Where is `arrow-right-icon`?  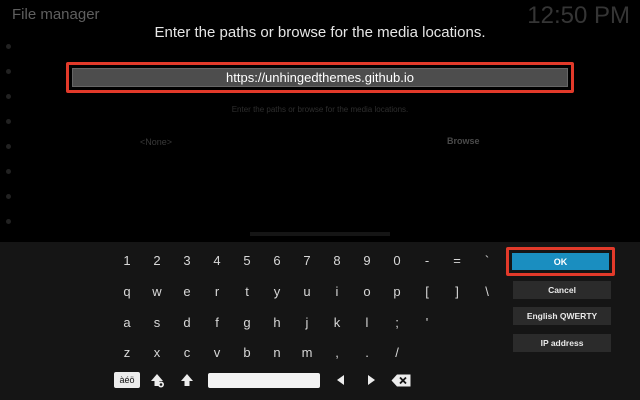 arrow-right-icon is located at coordinates (371, 380).